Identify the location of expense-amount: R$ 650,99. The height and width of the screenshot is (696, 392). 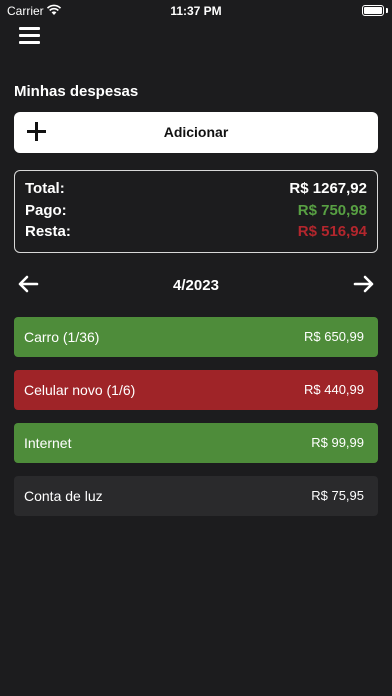
(334, 336).